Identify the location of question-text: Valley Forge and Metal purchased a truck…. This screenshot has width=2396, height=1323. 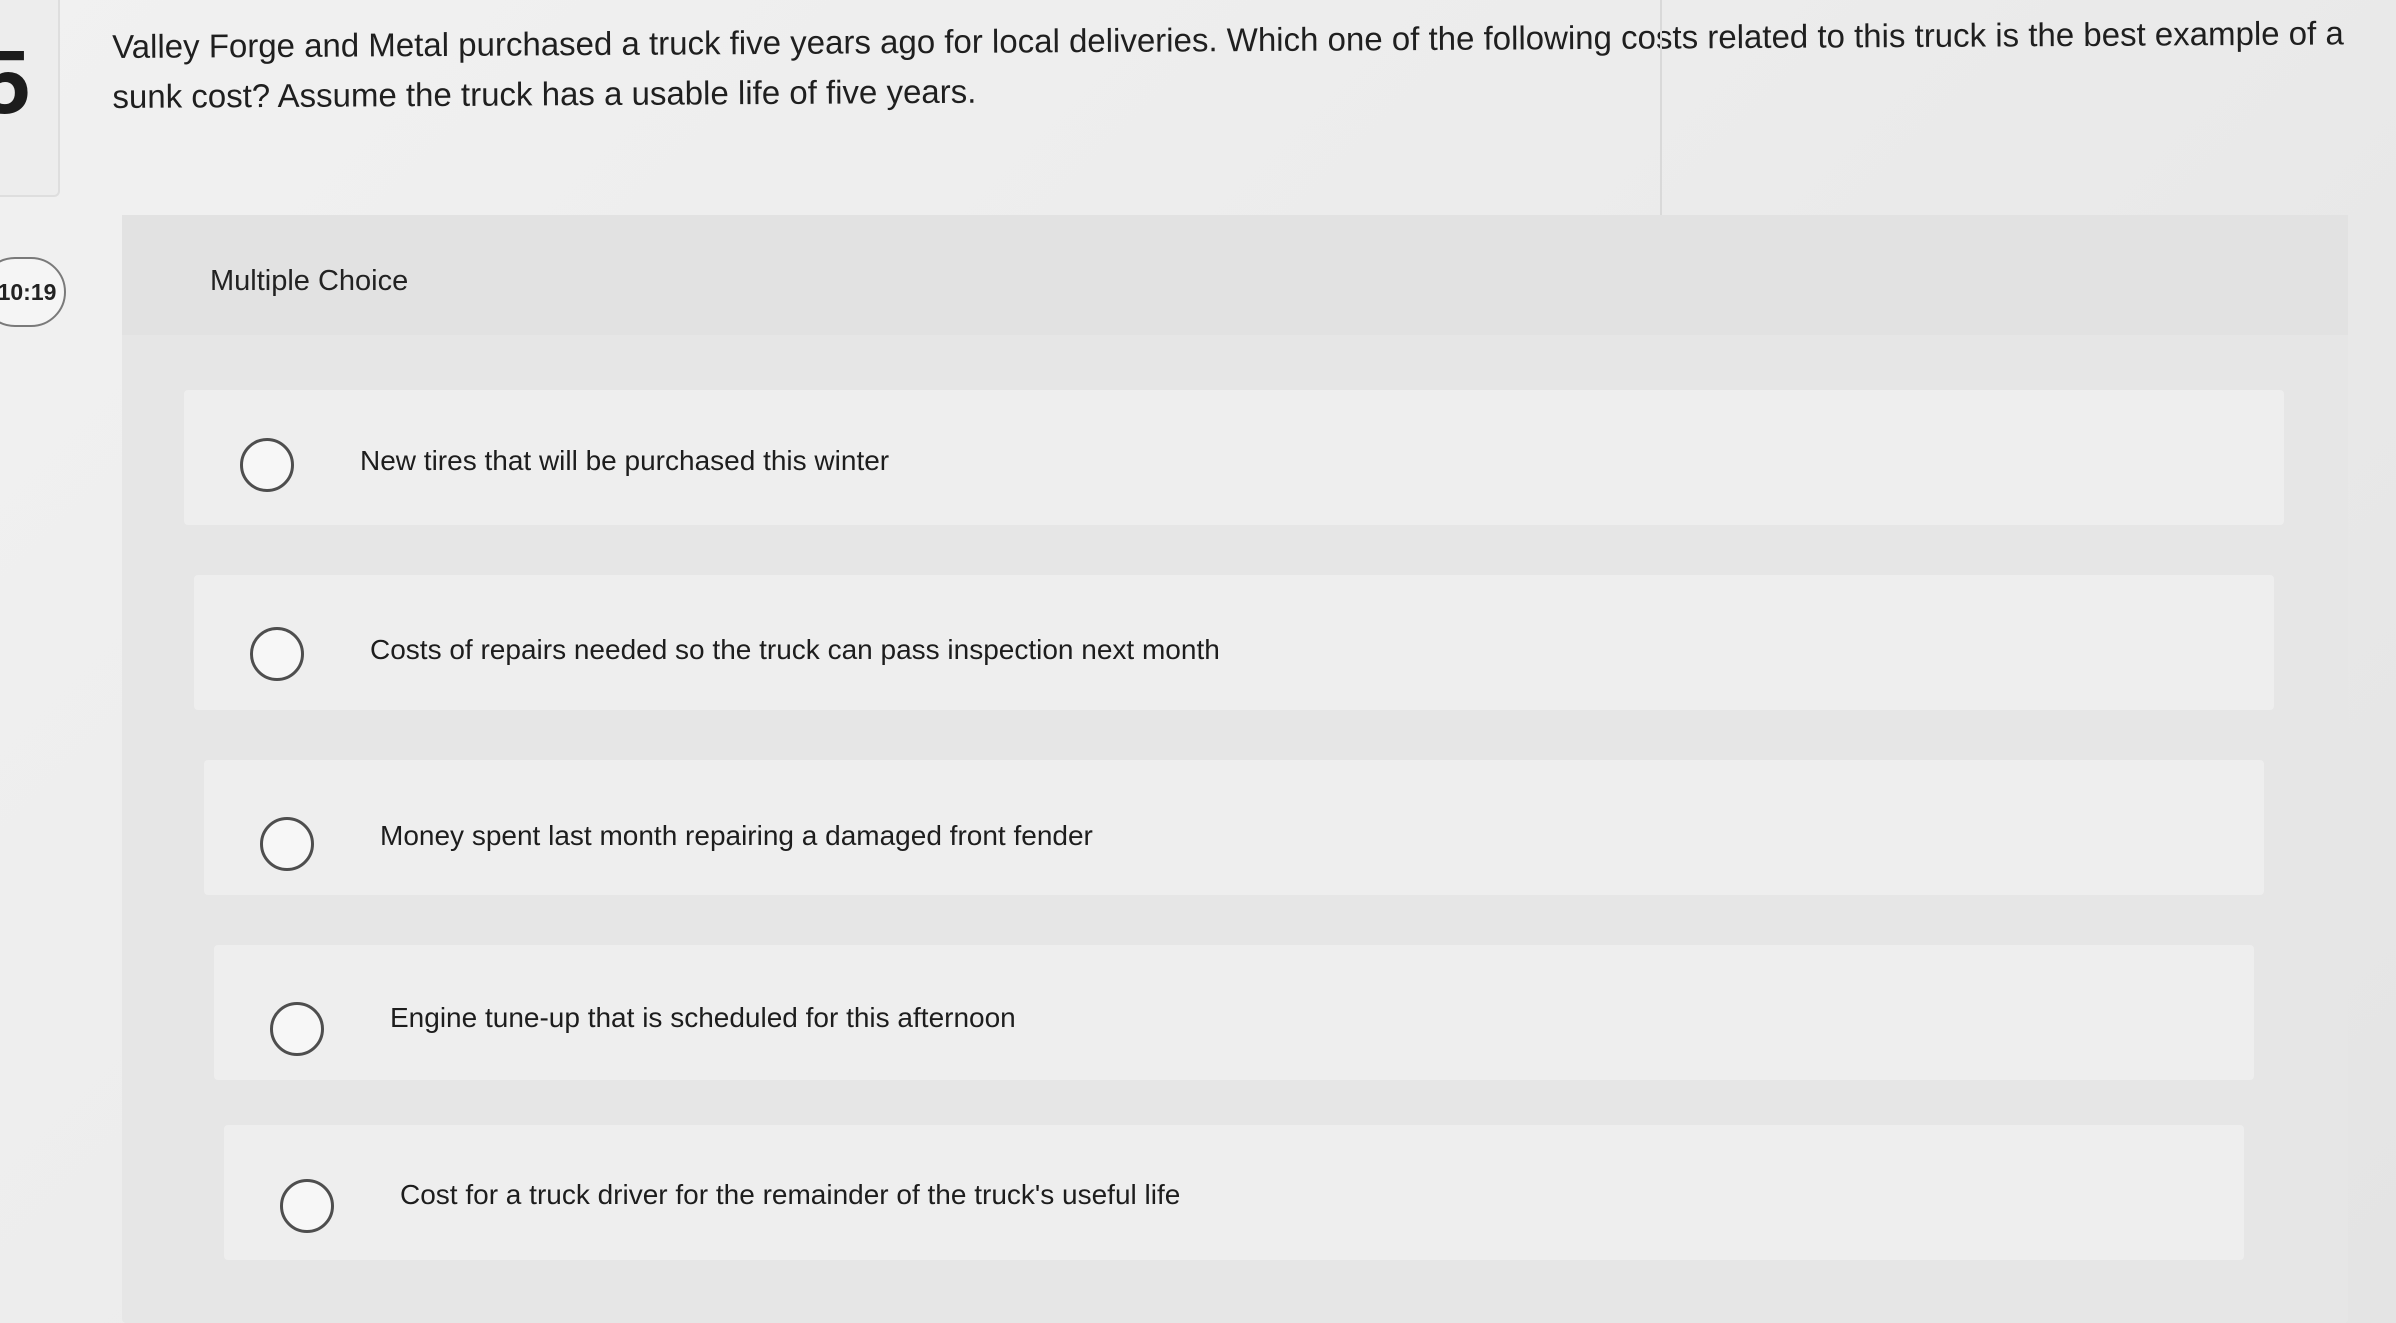
(1228, 64).